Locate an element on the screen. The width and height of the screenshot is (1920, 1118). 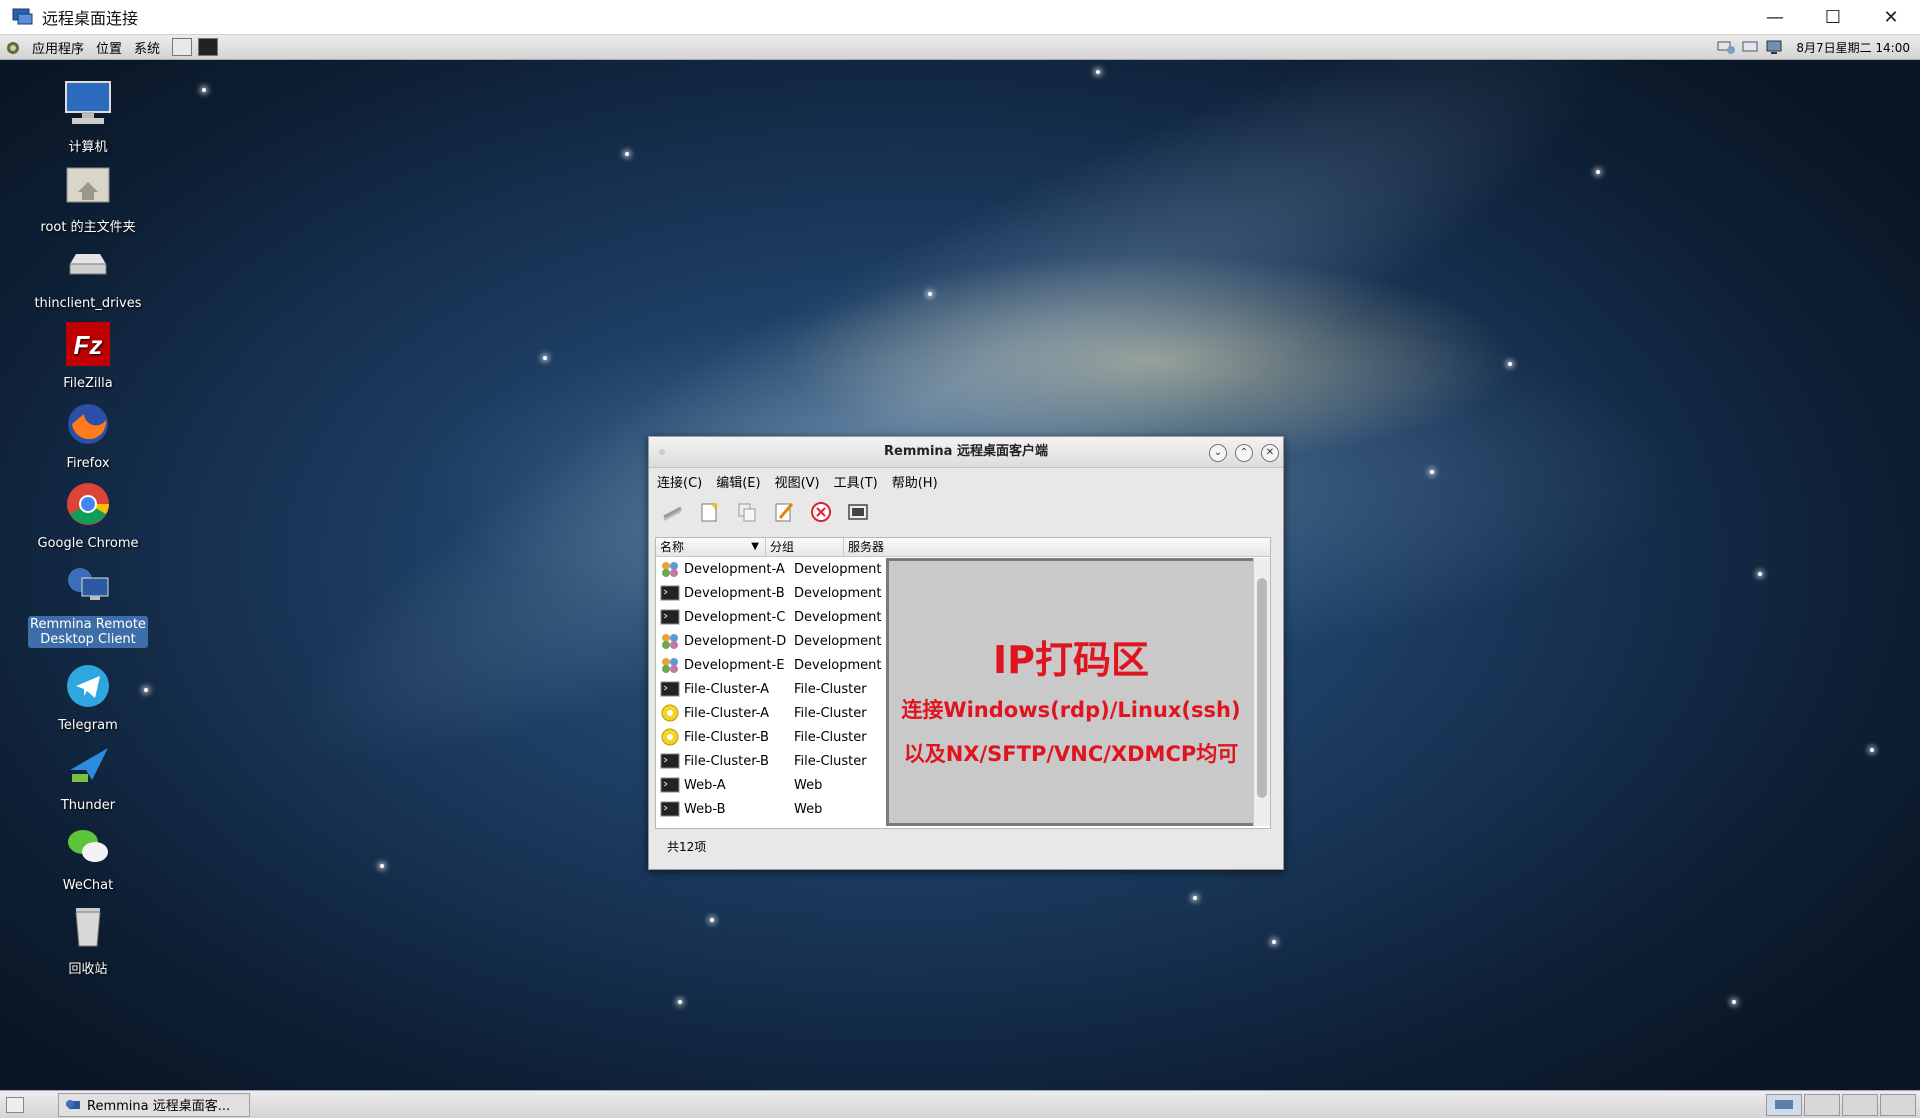
network-icon is located at coordinates (1726, 47).